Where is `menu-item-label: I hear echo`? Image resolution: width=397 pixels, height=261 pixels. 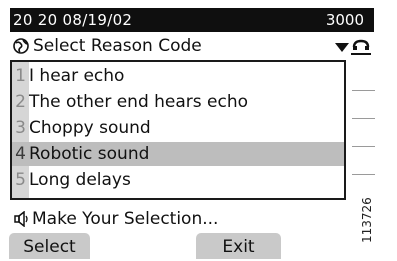
menu-item-label: I hear echo is located at coordinates (77, 76).